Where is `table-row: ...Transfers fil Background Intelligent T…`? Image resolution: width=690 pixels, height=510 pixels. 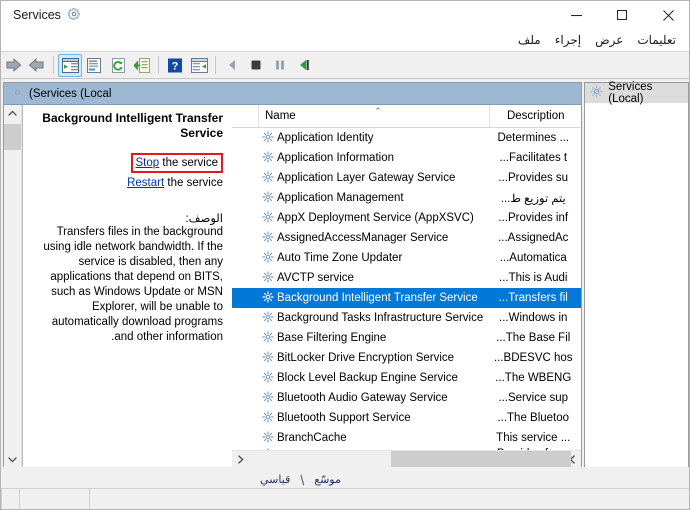 table-row: ...Transfers fil Background Intelligent T… is located at coordinates (407, 298).